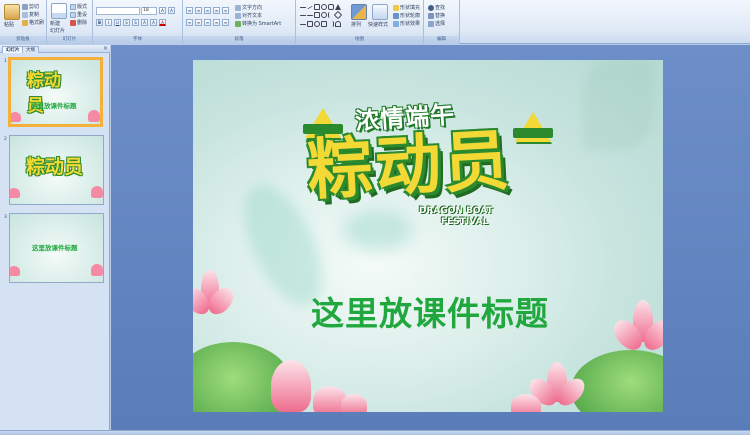 Image resolution: width=750 pixels, height=435 pixels. I want to click on slide-number-3: 3, so click(5, 217).